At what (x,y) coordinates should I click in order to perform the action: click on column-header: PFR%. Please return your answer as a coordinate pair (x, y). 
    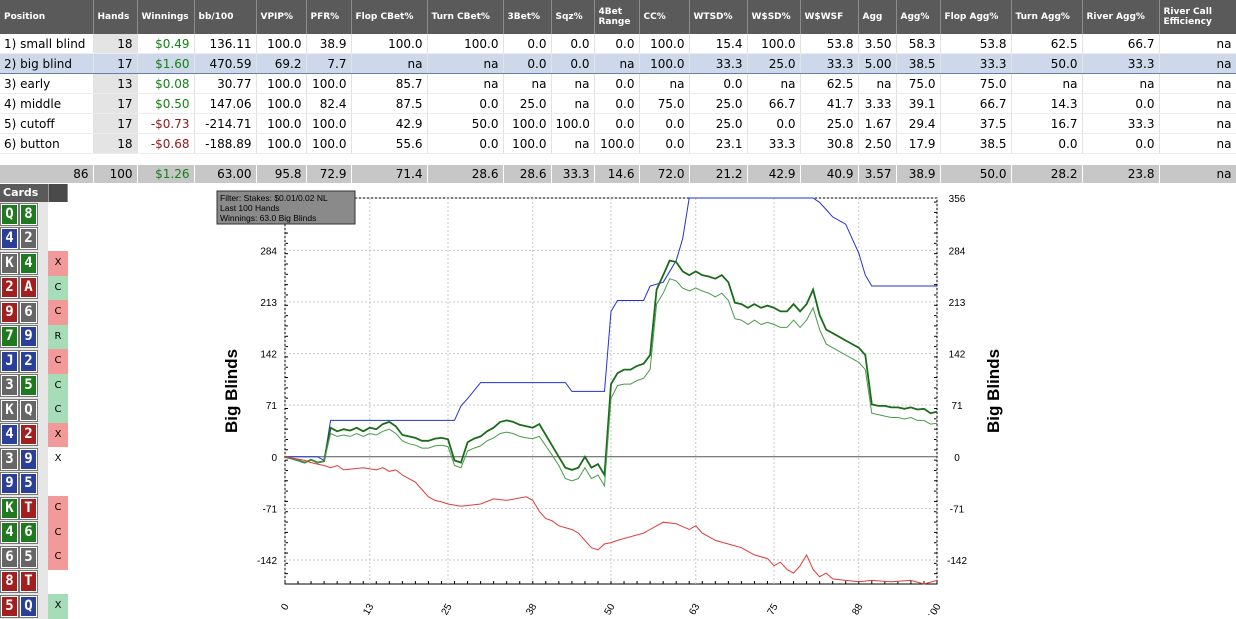
    Looking at the image, I should click on (329, 17).